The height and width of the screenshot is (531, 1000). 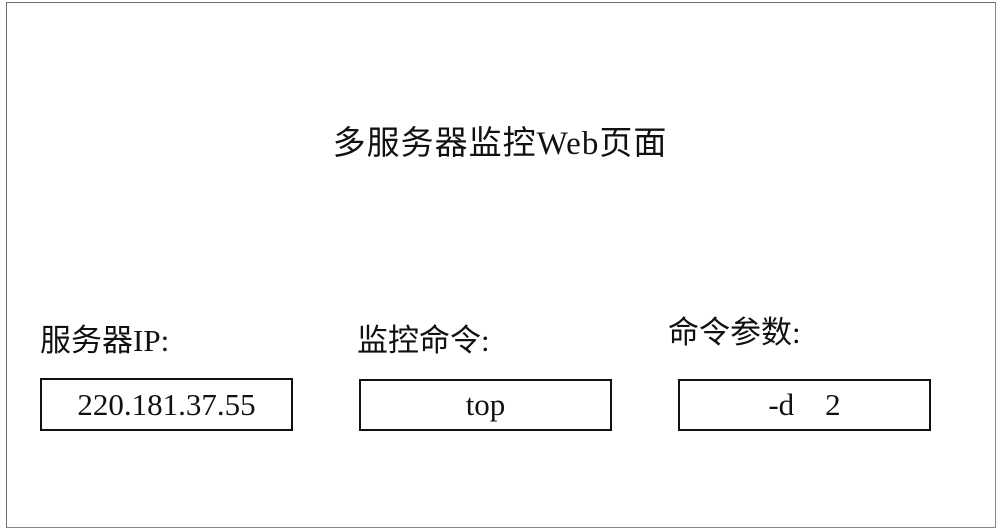 I want to click on server-ip-input: 220.181.37.55, so click(x=166, y=404).